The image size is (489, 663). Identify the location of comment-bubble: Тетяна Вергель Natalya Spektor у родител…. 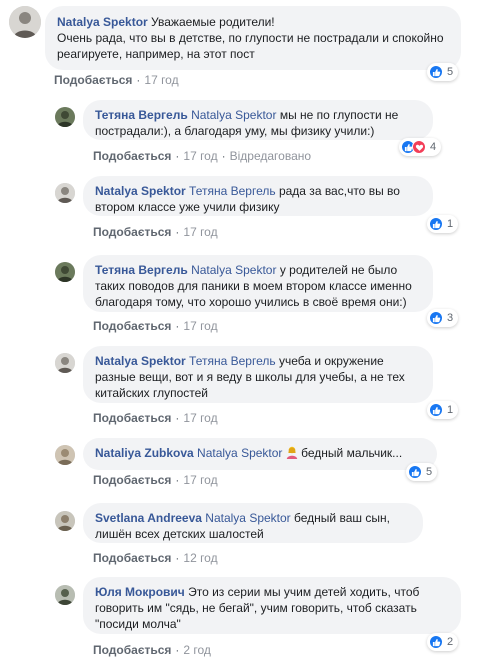
(258, 283).